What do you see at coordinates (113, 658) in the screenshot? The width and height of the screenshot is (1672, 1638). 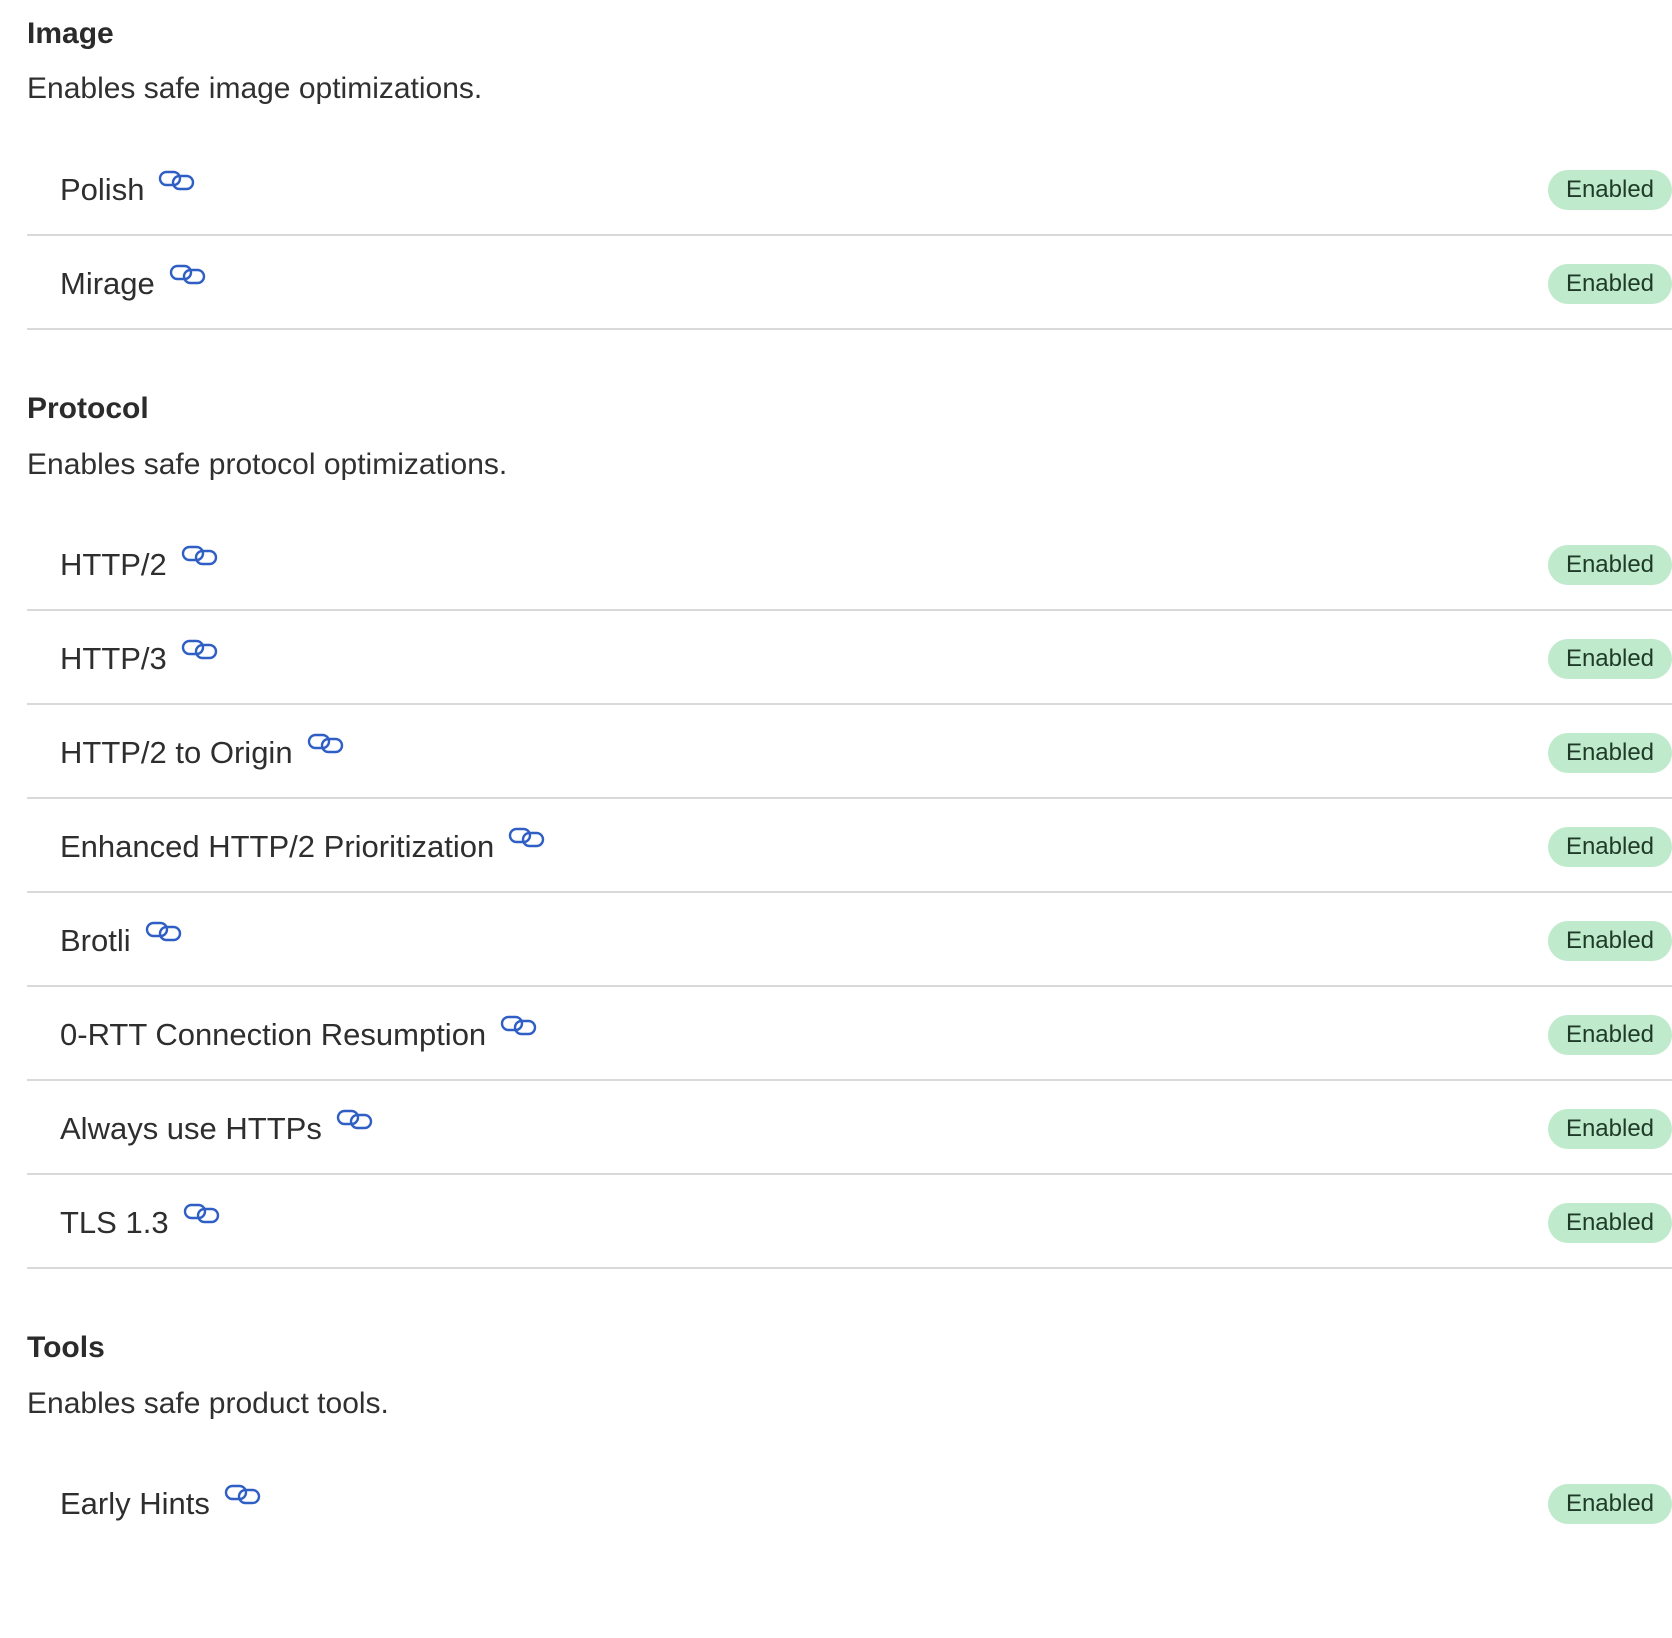 I see `setting-label: HTTP/3` at bounding box center [113, 658].